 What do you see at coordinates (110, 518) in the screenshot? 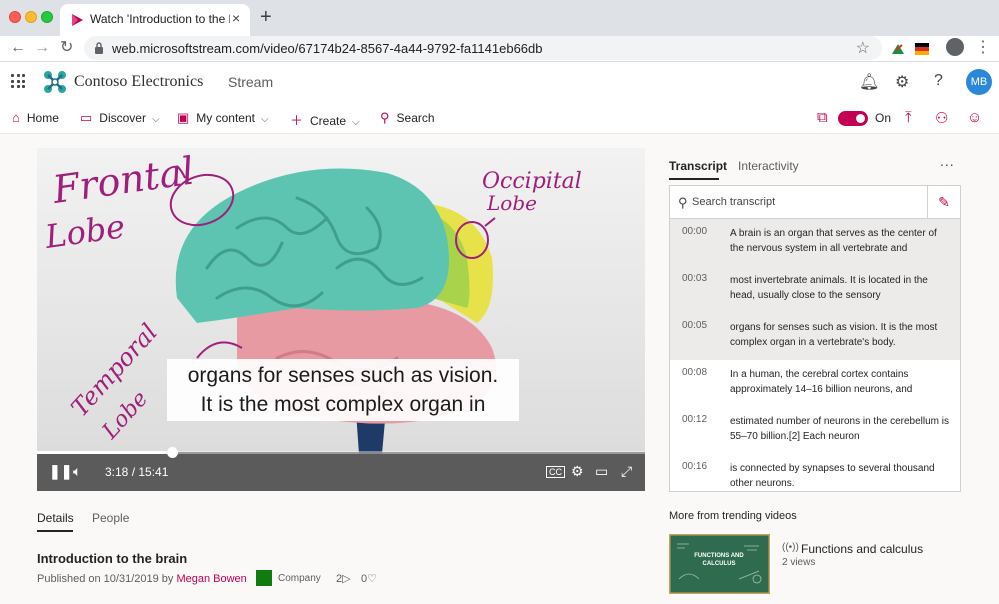
I see `tab-people: People` at bounding box center [110, 518].